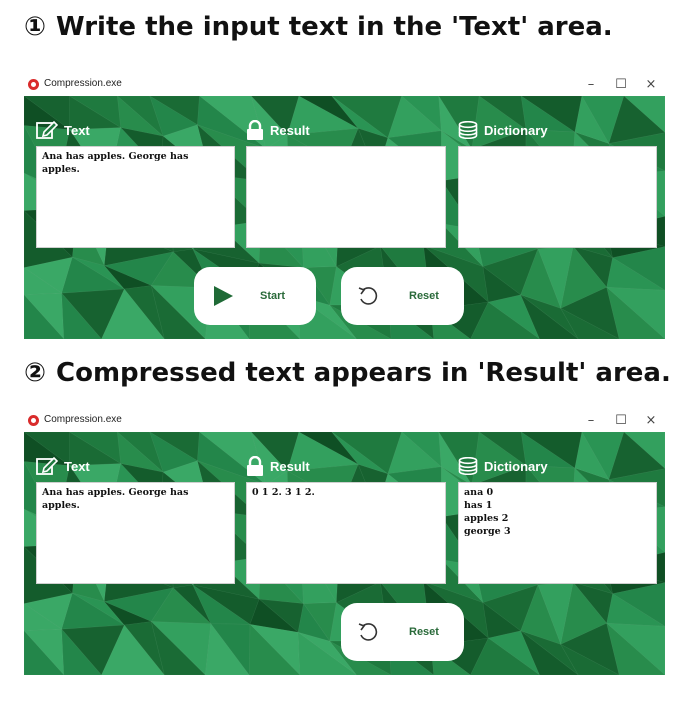 The width and height of the screenshot is (689, 718). Describe the element at coordinates (35, 27) in the screenshot. I see `step1-number: ①` at that location.